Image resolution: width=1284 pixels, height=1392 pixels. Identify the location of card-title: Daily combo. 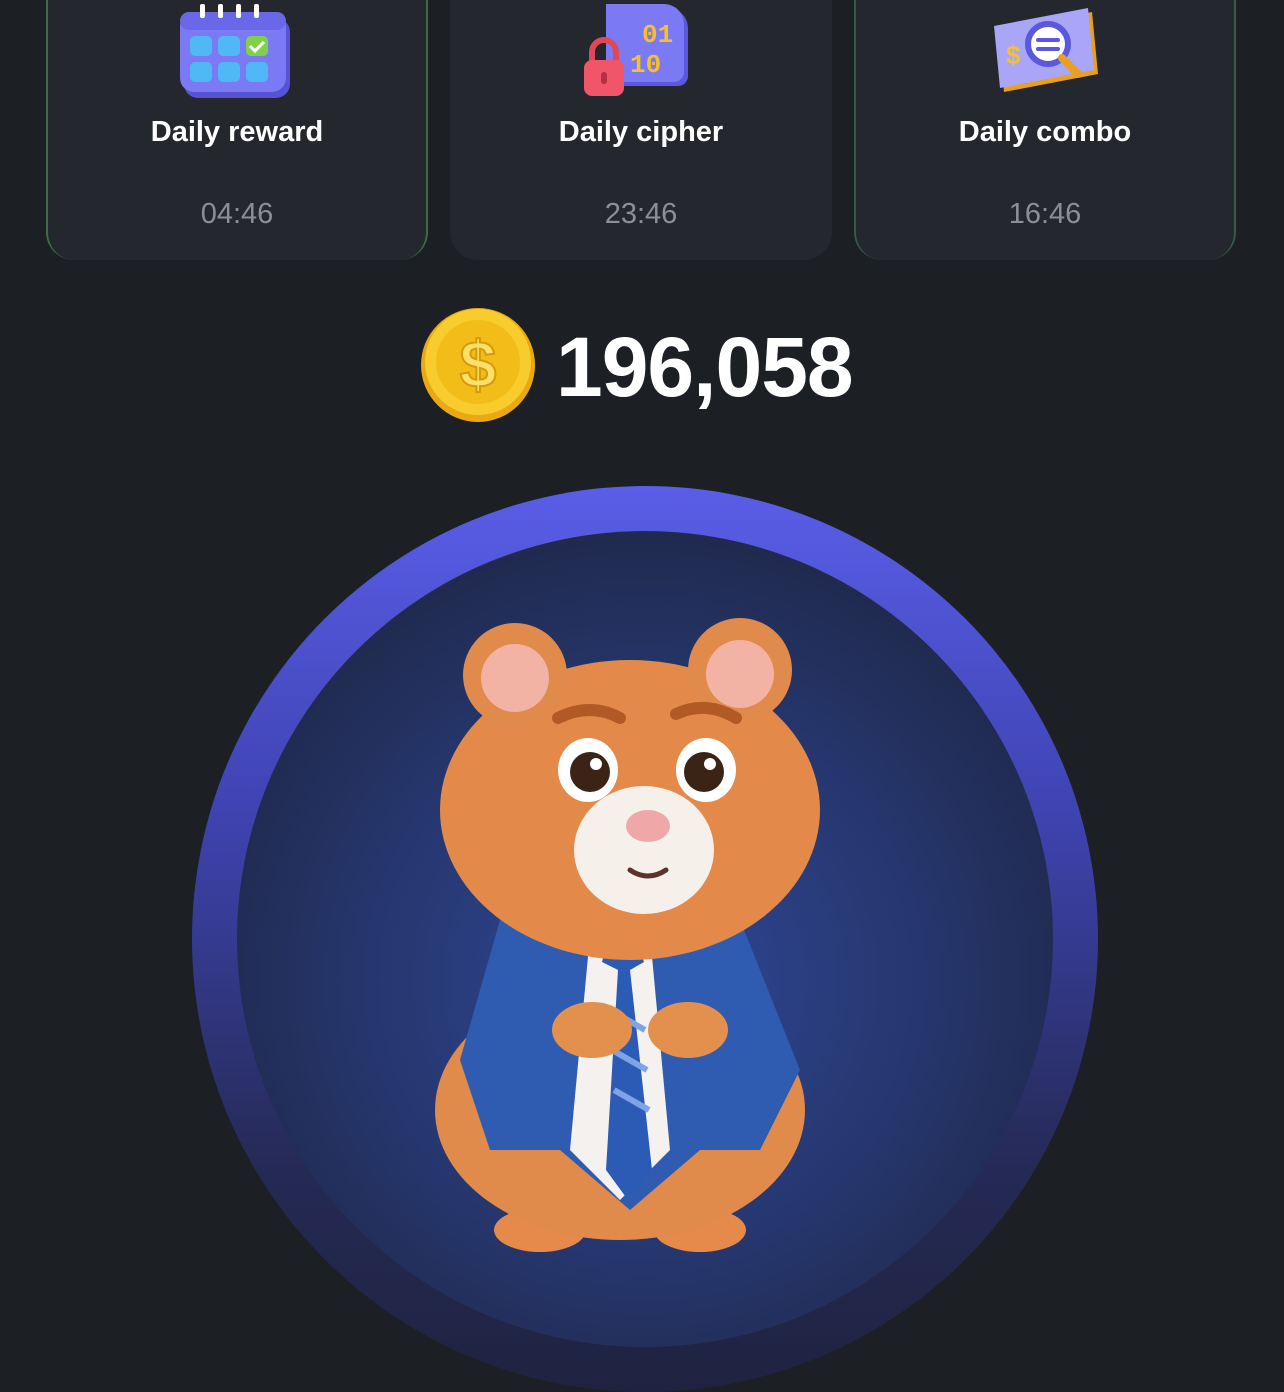
(1045, 132).